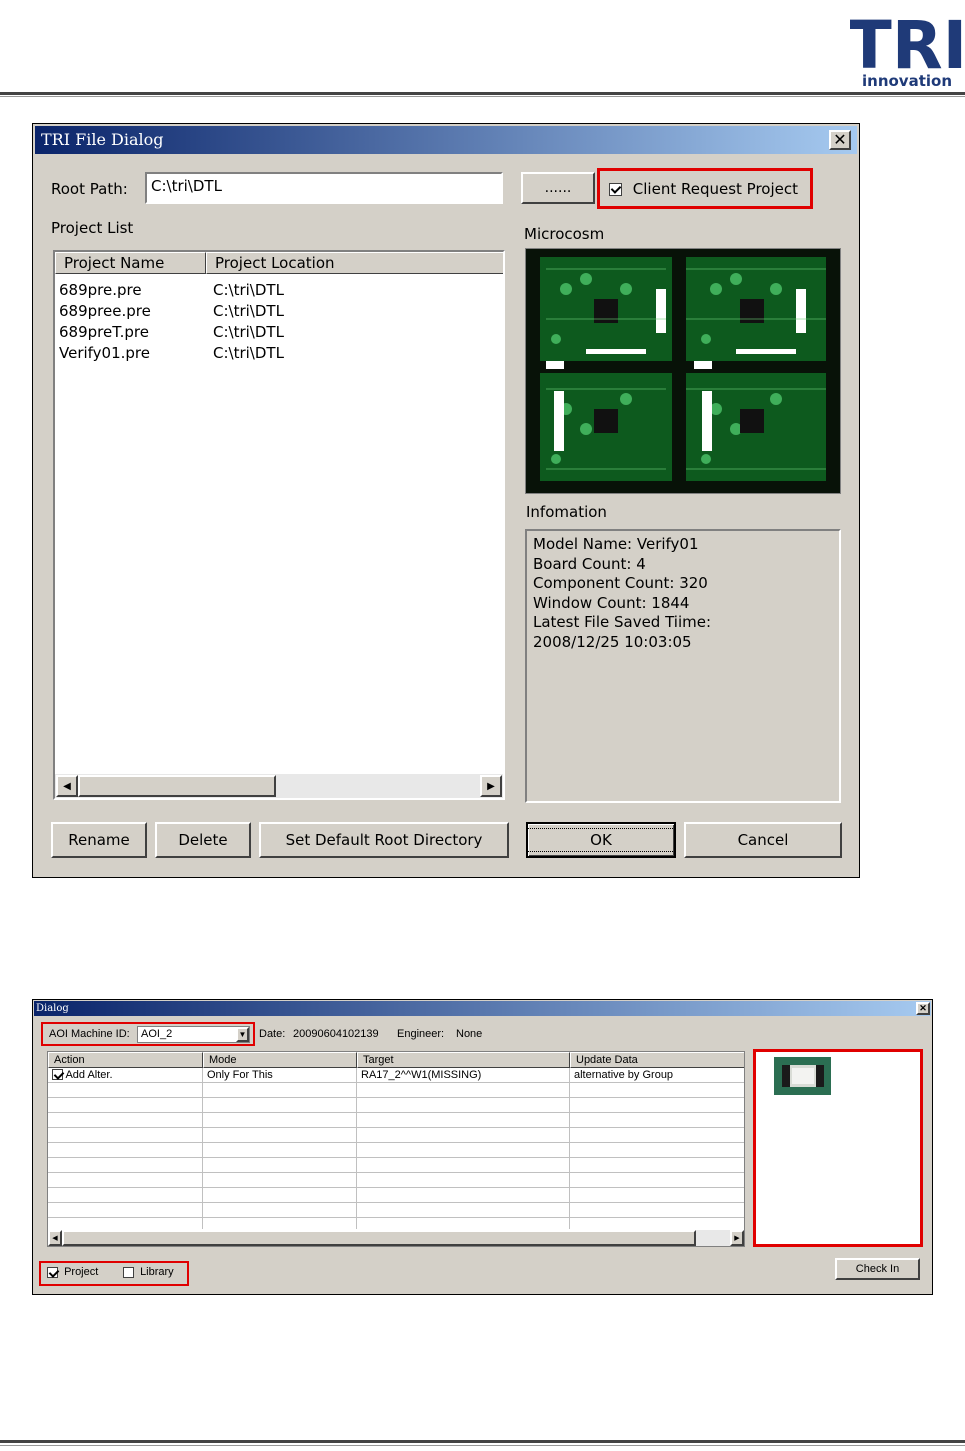  What do you see at coordinates (157, 1272) in the screenshot?
I see `library-label: Library` at bounding box center [157, 1272].